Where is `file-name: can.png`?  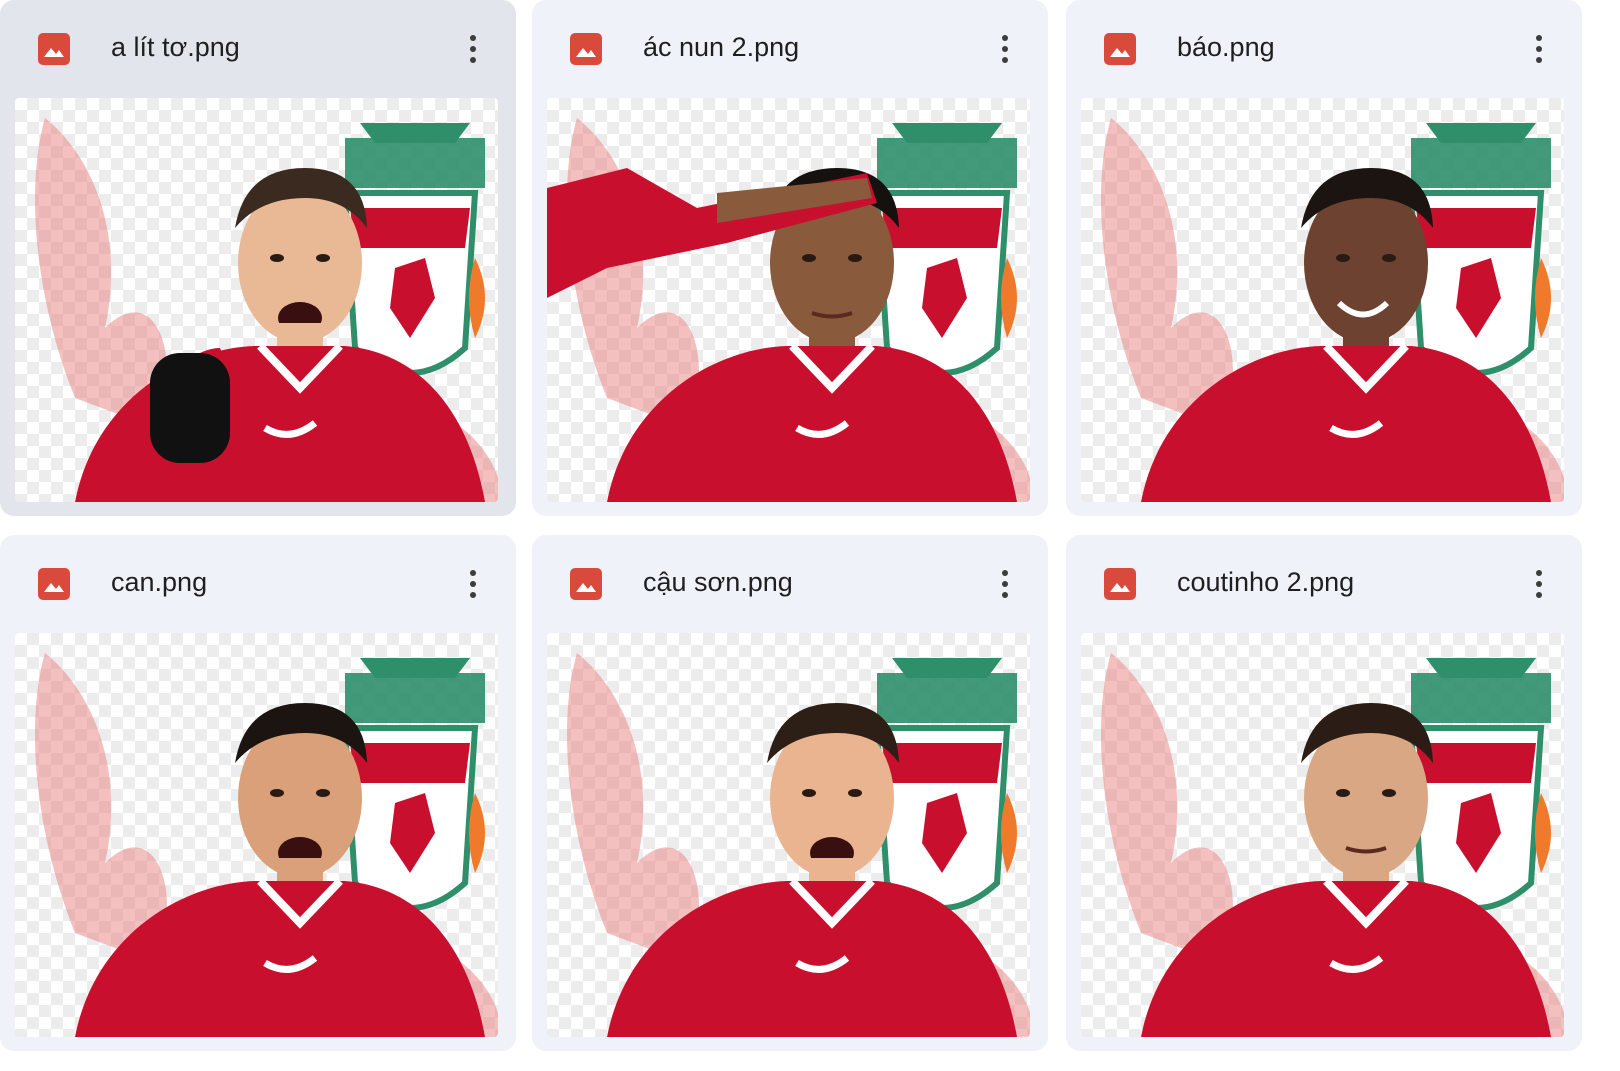
file-name: can.png is located at coordinates (159, 582).